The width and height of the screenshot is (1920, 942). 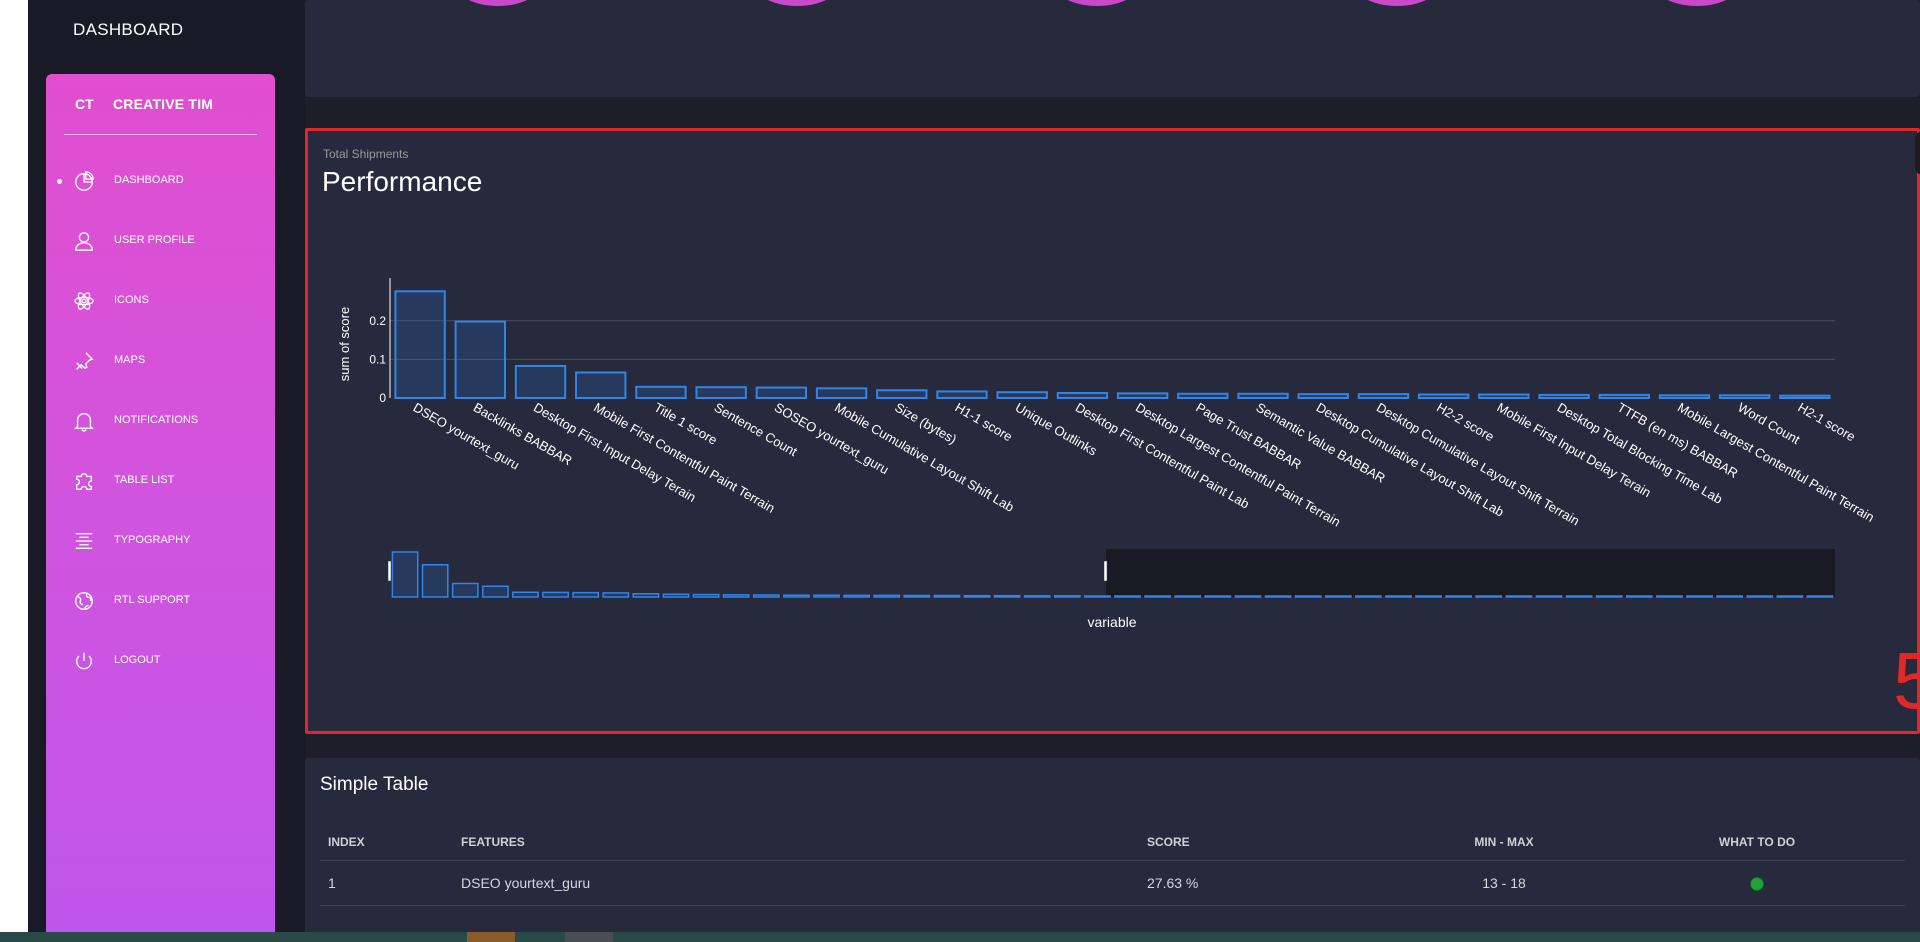 What do you see at coordinates (1504, 842) in the screenshot?
I see `header-min-max: MIN - MAX` at bounding box center [1504, 842].